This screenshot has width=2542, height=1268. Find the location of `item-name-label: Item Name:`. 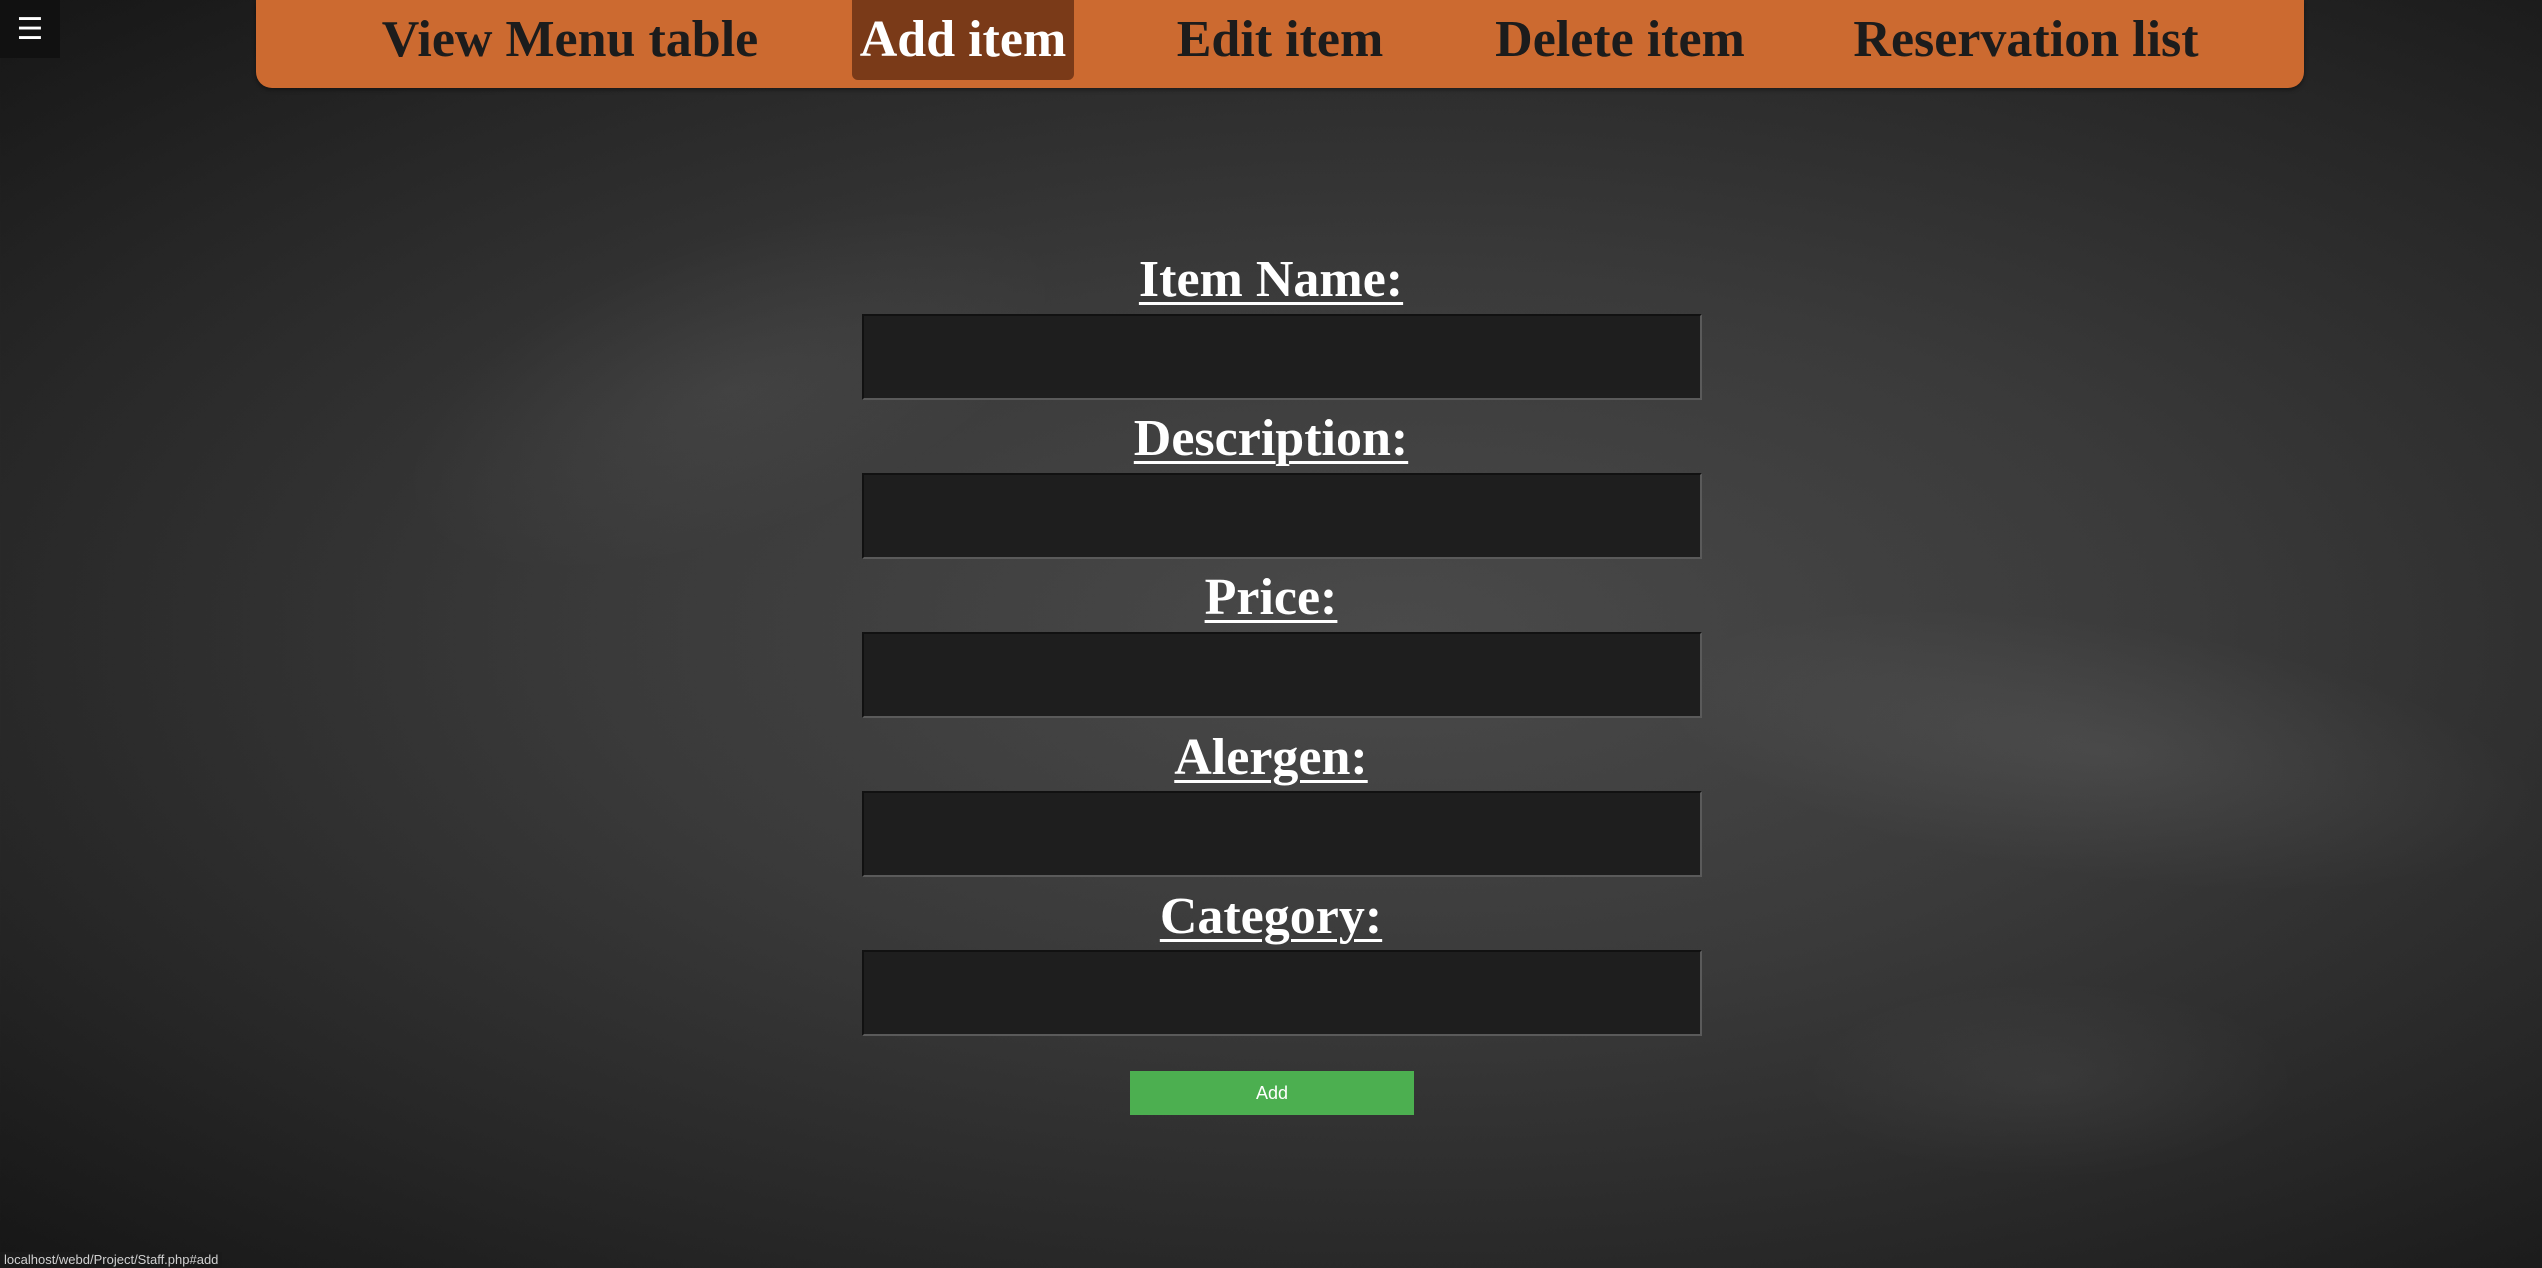

item-name-label: Item Name: is located at coordinates (1271, 279).